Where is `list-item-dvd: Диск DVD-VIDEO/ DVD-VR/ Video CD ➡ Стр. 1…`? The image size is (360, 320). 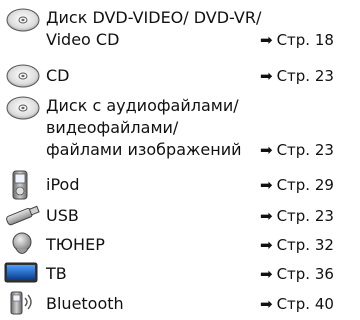
list-item-dvd: Диск DVD-VIDEO/ DVD-VR/ Video CD ➡ Стр. 1… is located at coordinates (180, 31).